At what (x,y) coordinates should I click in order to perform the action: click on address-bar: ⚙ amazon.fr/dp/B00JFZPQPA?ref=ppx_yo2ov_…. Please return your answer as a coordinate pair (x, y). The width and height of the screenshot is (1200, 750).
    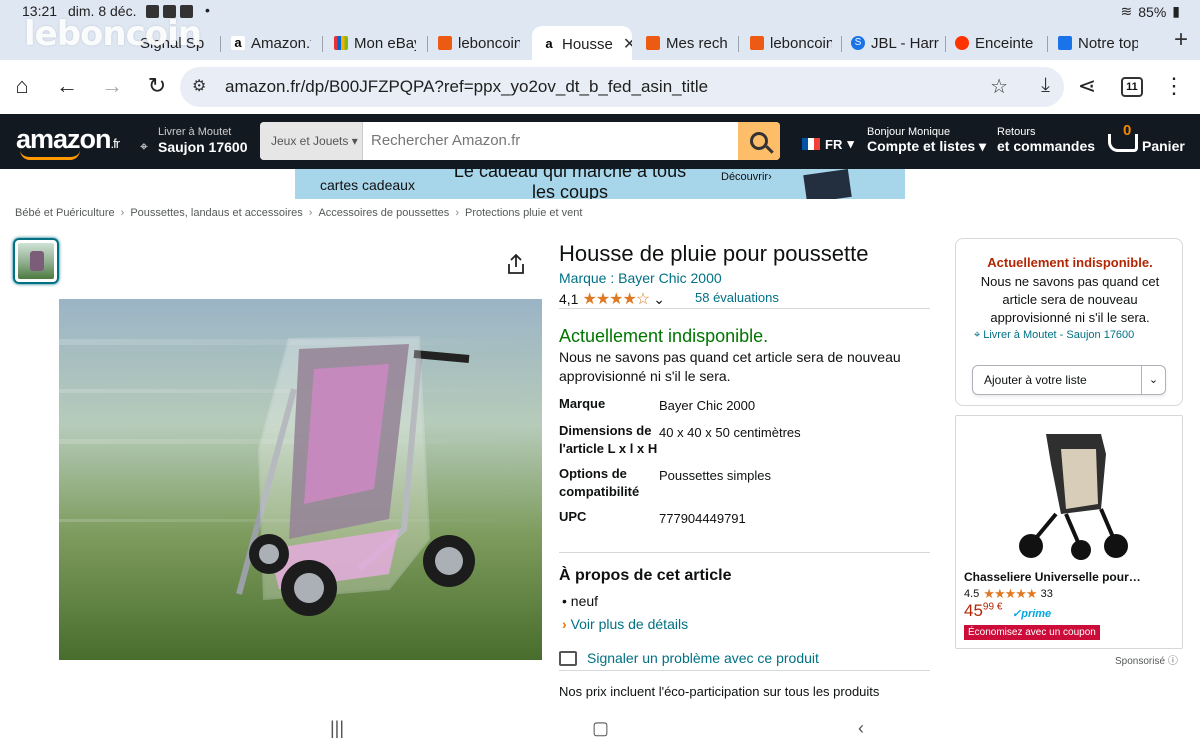
    Looking at the image, I should click on (622, 87).